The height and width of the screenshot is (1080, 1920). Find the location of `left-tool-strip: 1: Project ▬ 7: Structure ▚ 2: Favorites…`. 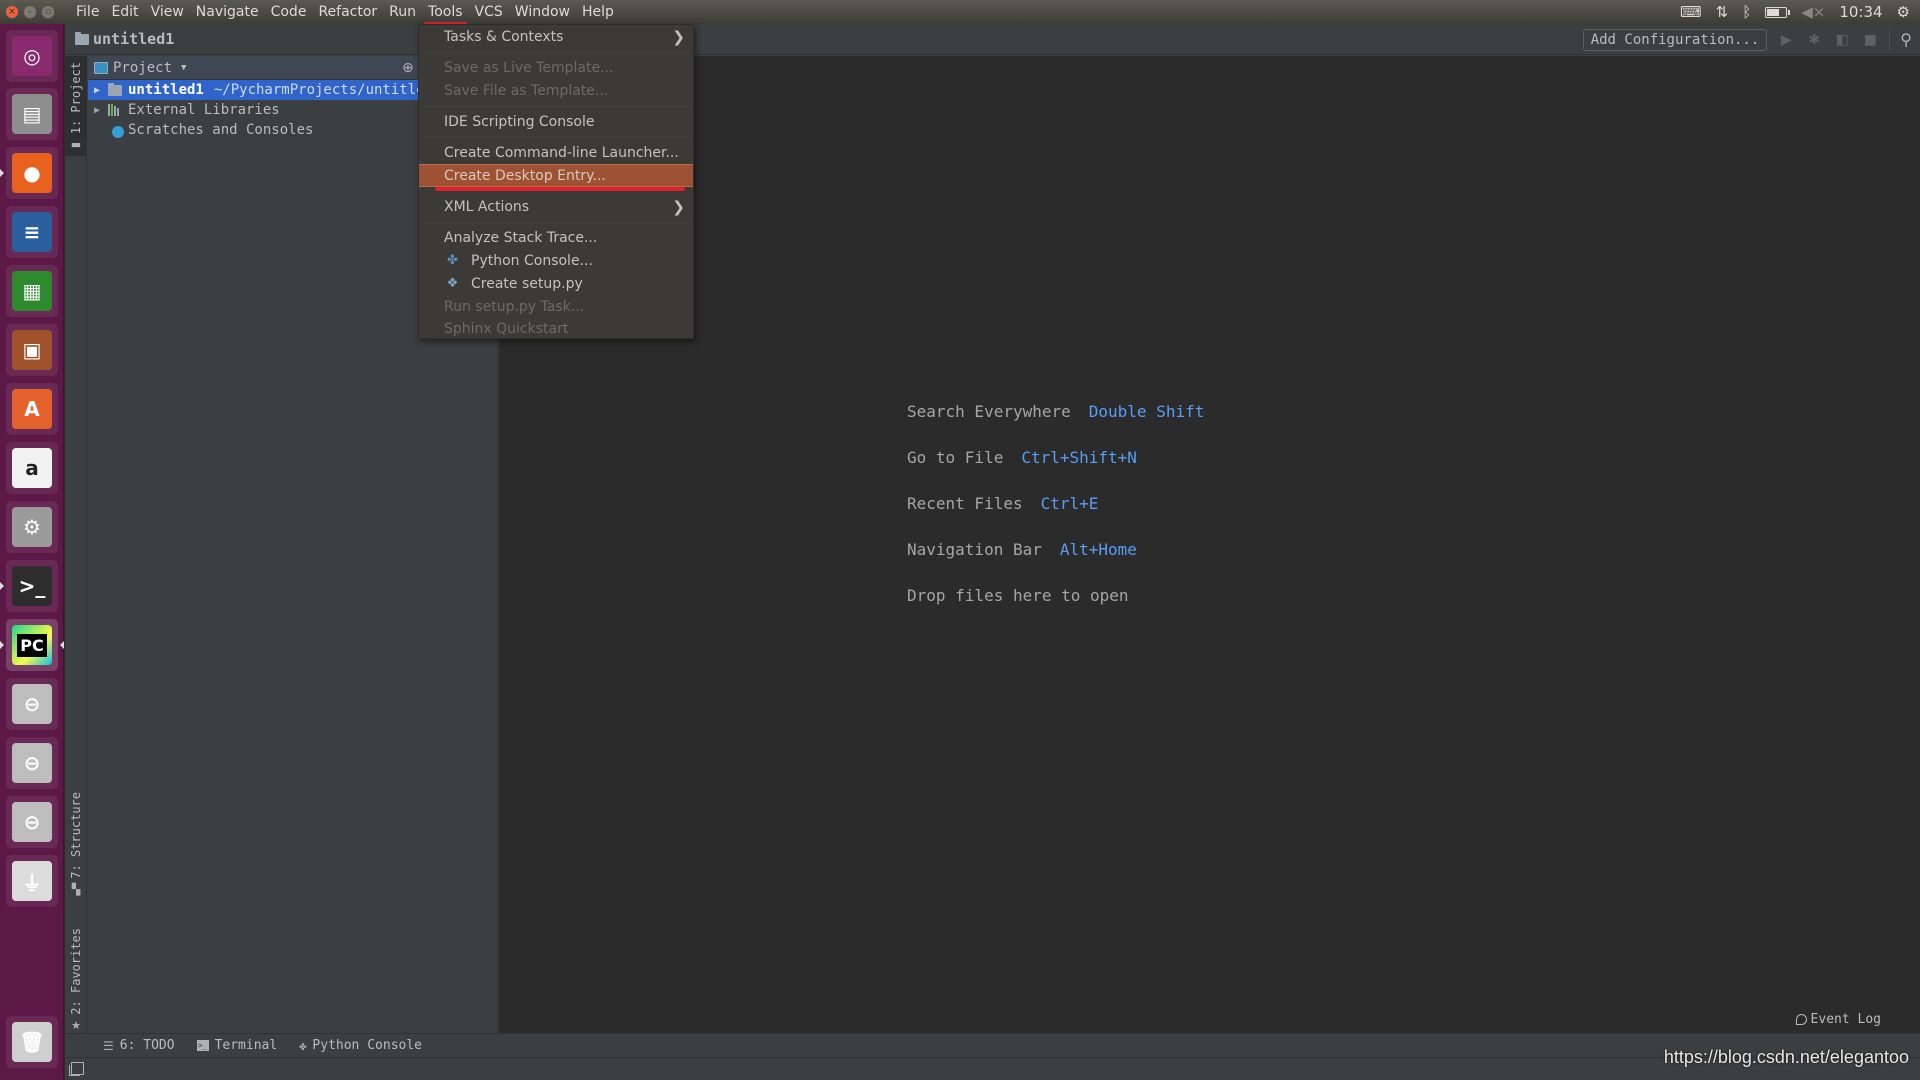

left-tool-strip: 1: Project ▬ 7: Structure ▚ 2: Favorites… is located at coordinates (76, 556).